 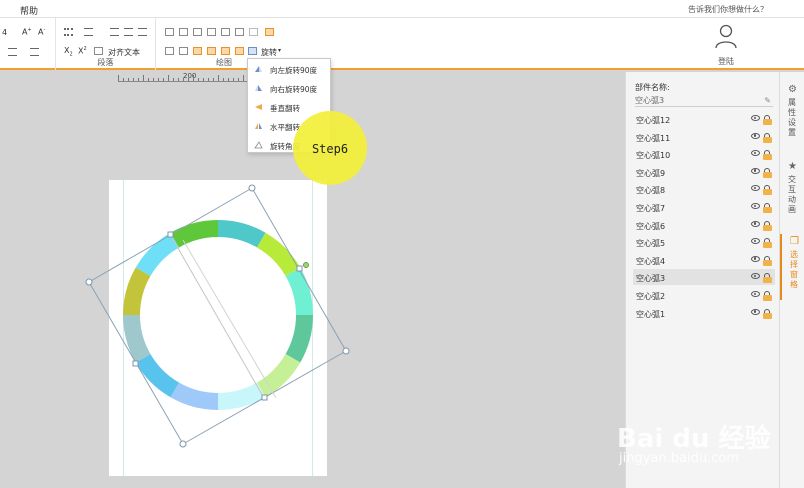 I want to click on align-middle-shape-icon, so click(x=225, y=32).